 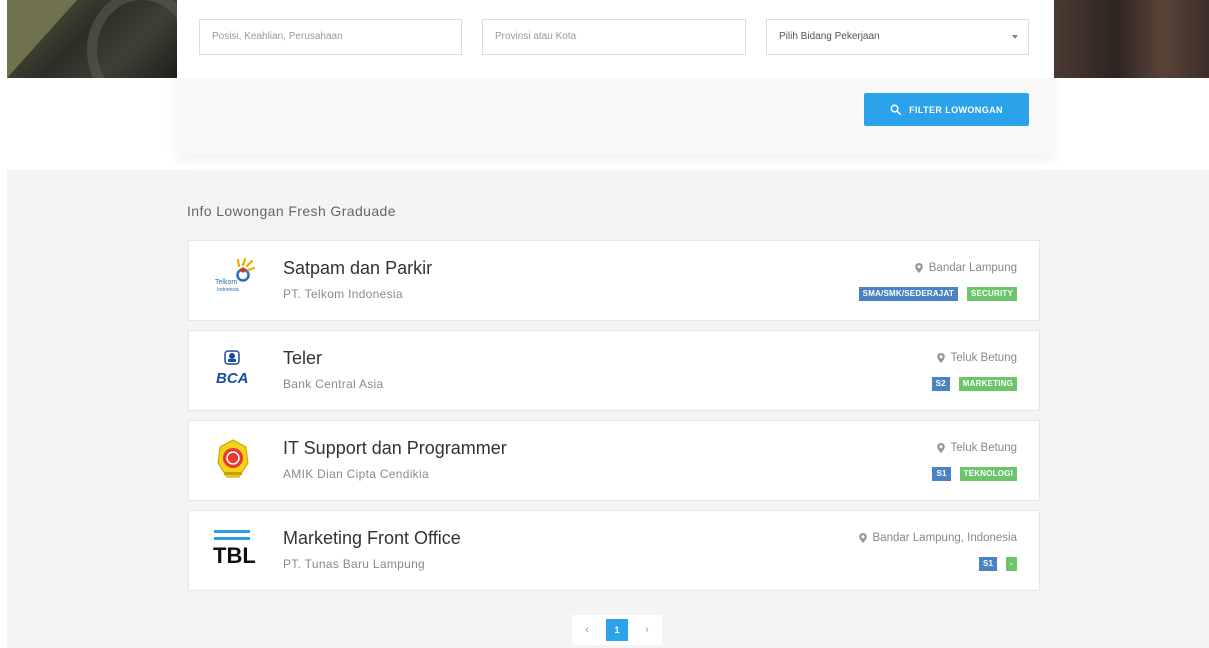 What do you see at coordinates (226, 282) in the screenshot?
I see `telkom-logo-text: Telkom` at bounding box center [226, 282].